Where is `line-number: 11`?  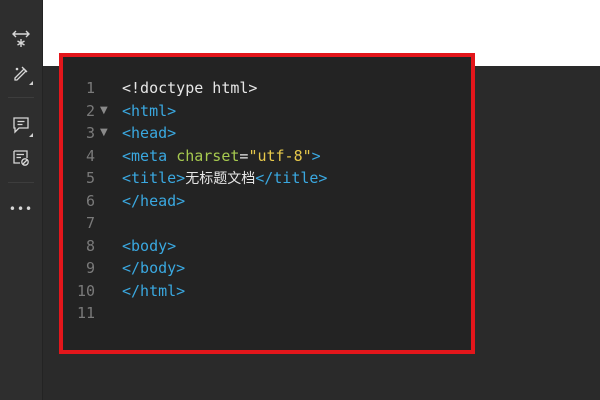 line-number: 11 is located at coordinates (85, 313).